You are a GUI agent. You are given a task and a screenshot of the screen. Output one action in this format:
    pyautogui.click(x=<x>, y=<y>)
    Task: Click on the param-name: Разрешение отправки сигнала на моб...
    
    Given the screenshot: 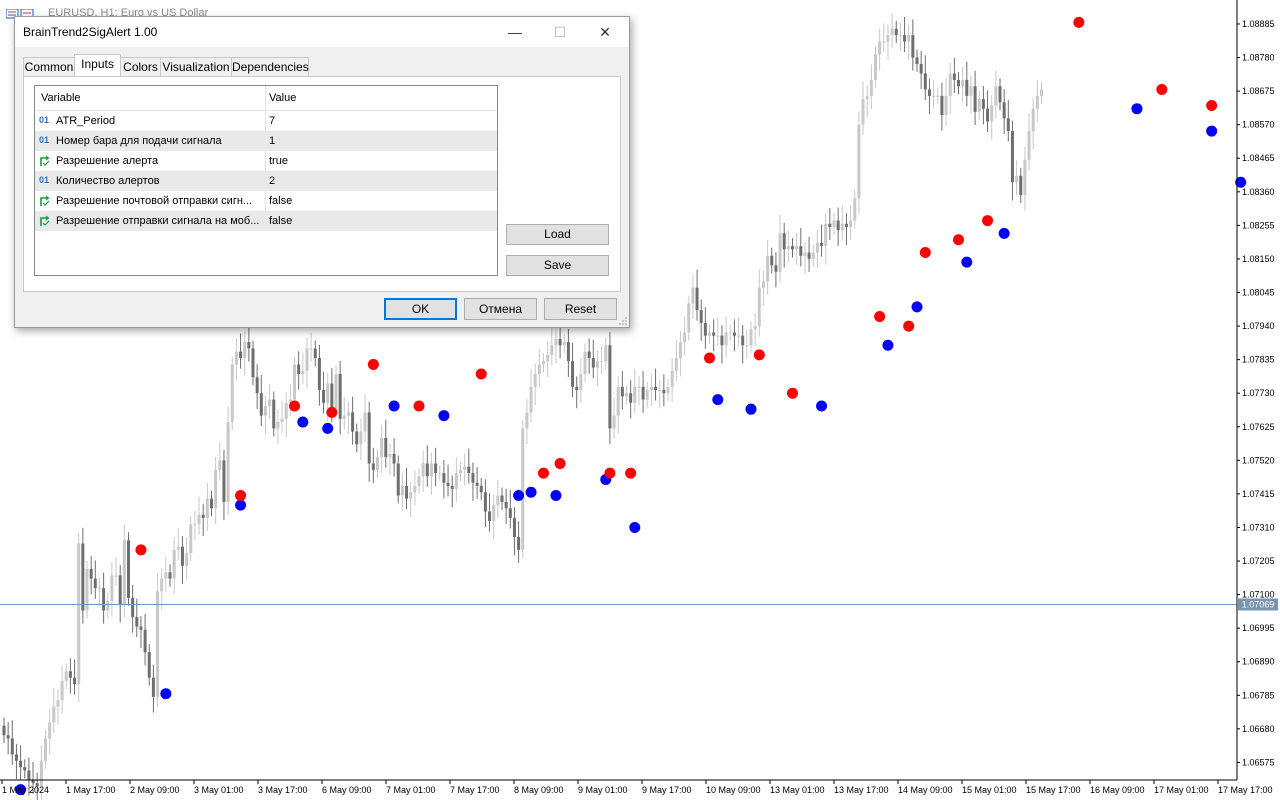 What is the action you would take?
    pyautogui.click(x=158, y=221)
    